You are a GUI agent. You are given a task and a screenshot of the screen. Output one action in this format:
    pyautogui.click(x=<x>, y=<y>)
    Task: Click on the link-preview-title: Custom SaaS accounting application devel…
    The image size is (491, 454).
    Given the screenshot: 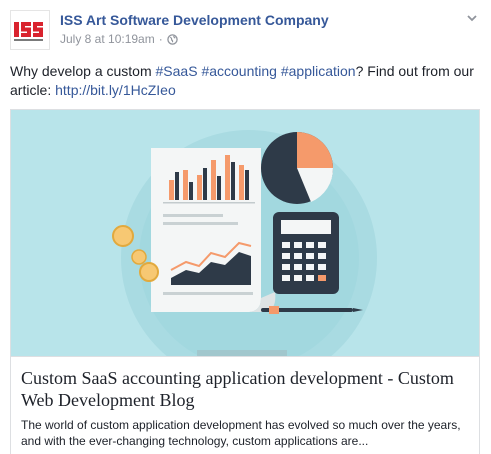 What is the action you would take?
    pyautogui.click(x=245, y=389)
    